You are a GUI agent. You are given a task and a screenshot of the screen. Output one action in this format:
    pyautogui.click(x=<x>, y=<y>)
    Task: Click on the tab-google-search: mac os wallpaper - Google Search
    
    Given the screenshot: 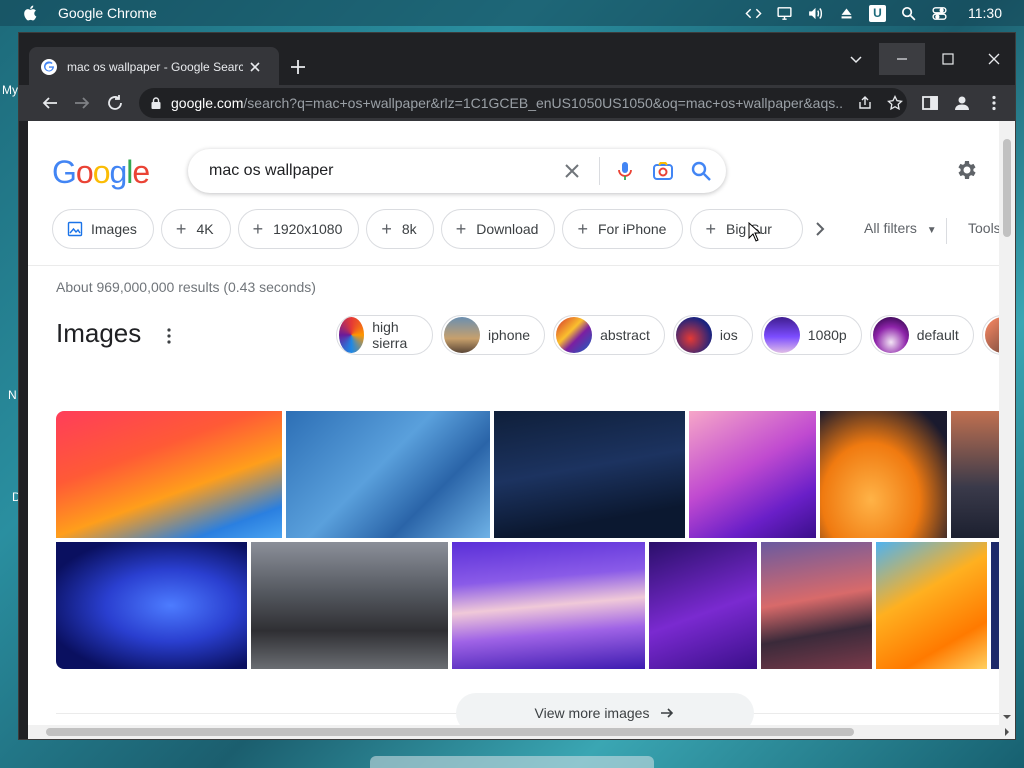 What is the action you would take?
    pyautogui.click(x=154, y=67)
    